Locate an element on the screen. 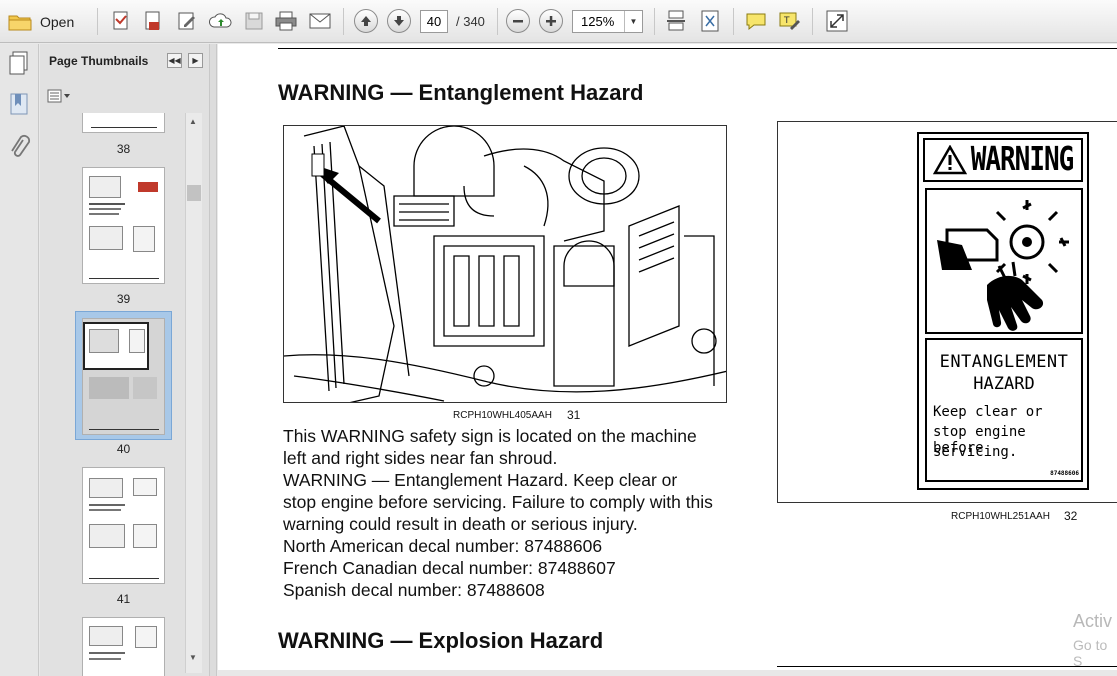  body-line: Spanish decal number: 87488608 is located at coordinates (414, 590).